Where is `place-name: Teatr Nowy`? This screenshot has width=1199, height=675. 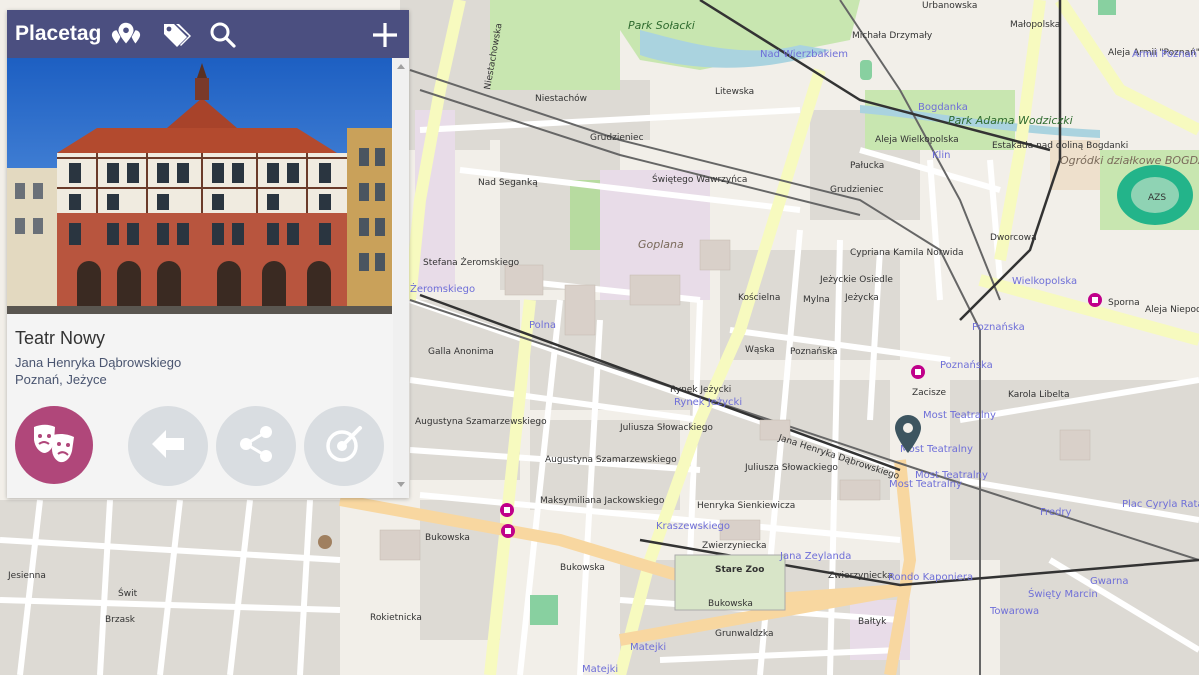
place-name: Teatr Nowy is located at coordinates (60, 338).